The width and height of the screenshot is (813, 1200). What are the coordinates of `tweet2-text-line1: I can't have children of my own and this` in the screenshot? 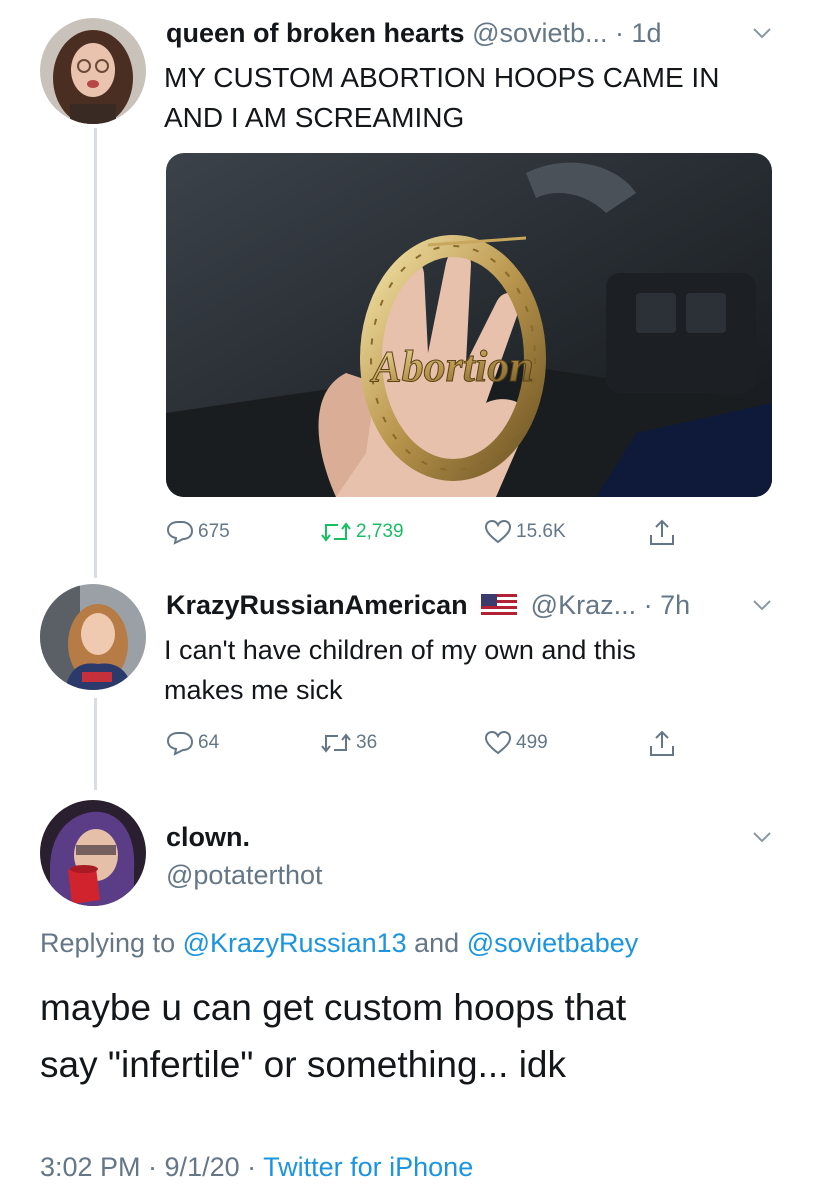 It's located at (400, 650).